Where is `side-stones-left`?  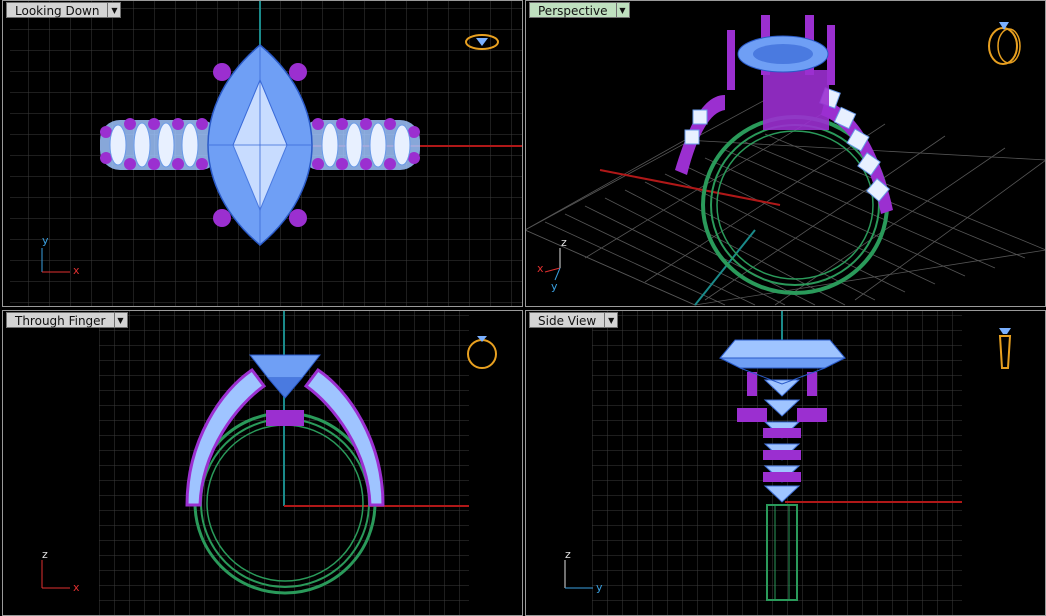 side-stones-left is located at coordinates (160, 144).